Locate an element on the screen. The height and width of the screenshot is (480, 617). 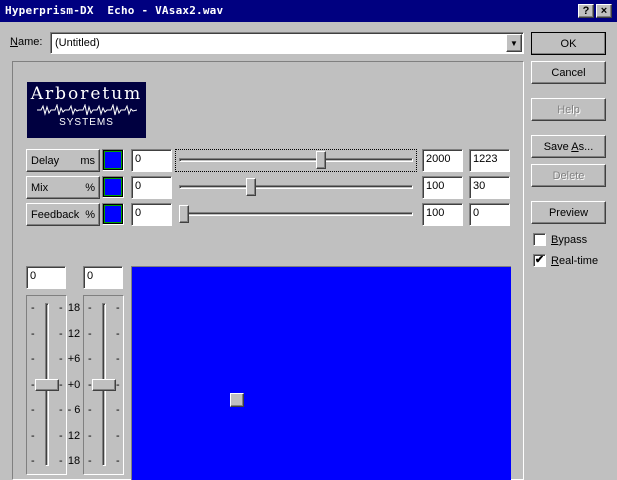
ok-button: OK is located at coordinates (568, 43).